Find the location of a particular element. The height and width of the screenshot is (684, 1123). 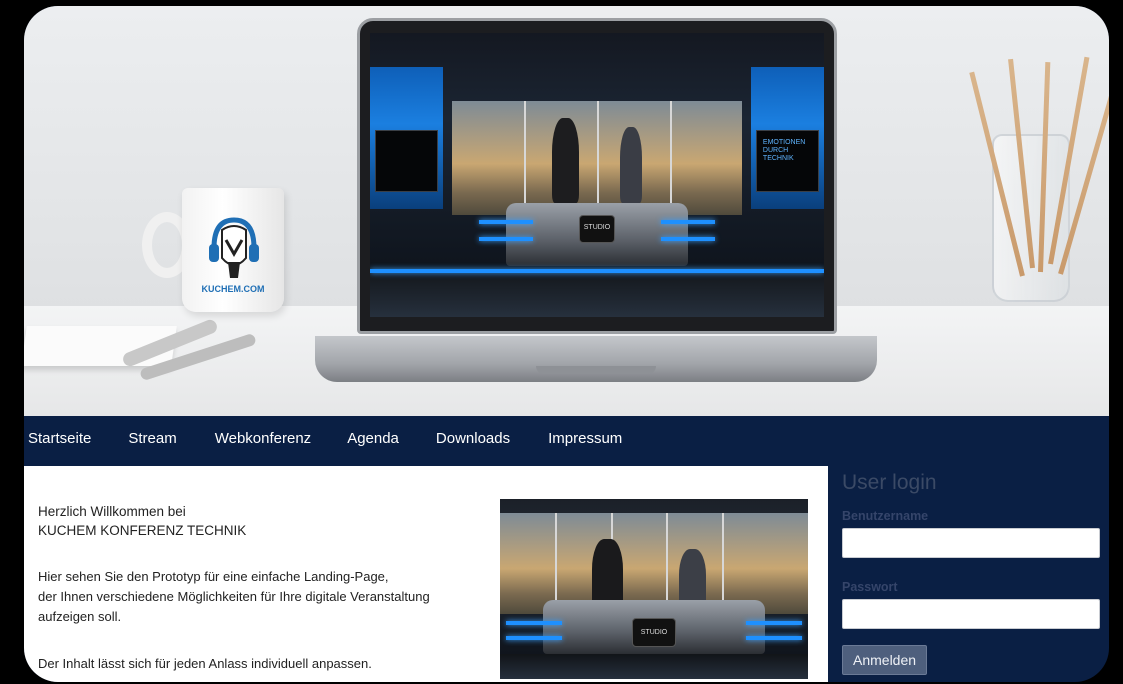

monitor-slogan-text: EMOTIONEN DURCH TECHNIK is located at coordinates (784, 150).